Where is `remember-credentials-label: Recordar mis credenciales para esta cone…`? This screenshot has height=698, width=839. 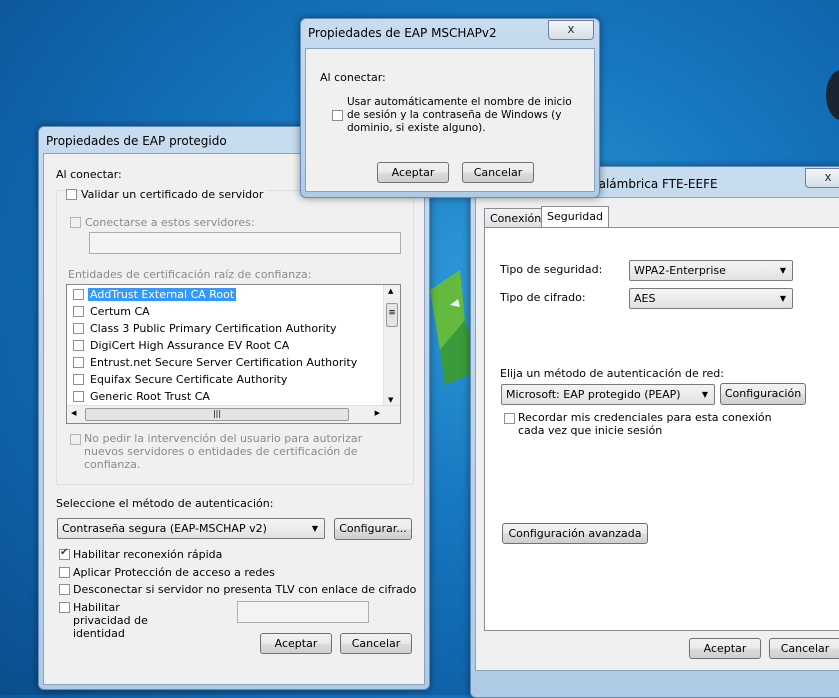 remember-credentials-label: Recordar mis credenciales para esta cone… is located at coordinates (645, 424).